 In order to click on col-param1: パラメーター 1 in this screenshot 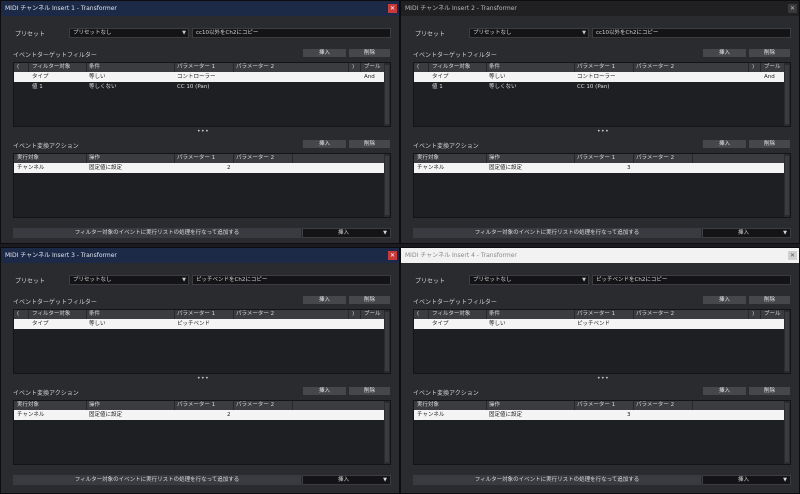, I will do `click(596, 67)`.